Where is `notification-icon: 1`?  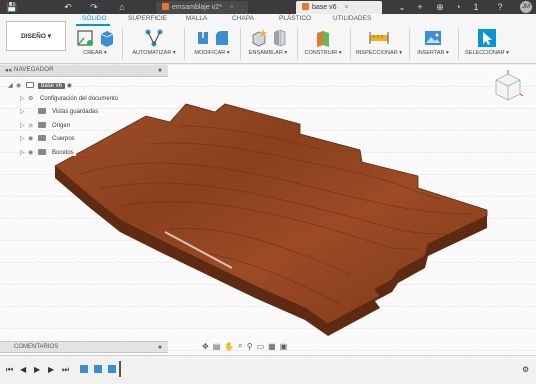 notification-icon: 1 is located at coordinates (476, 7).